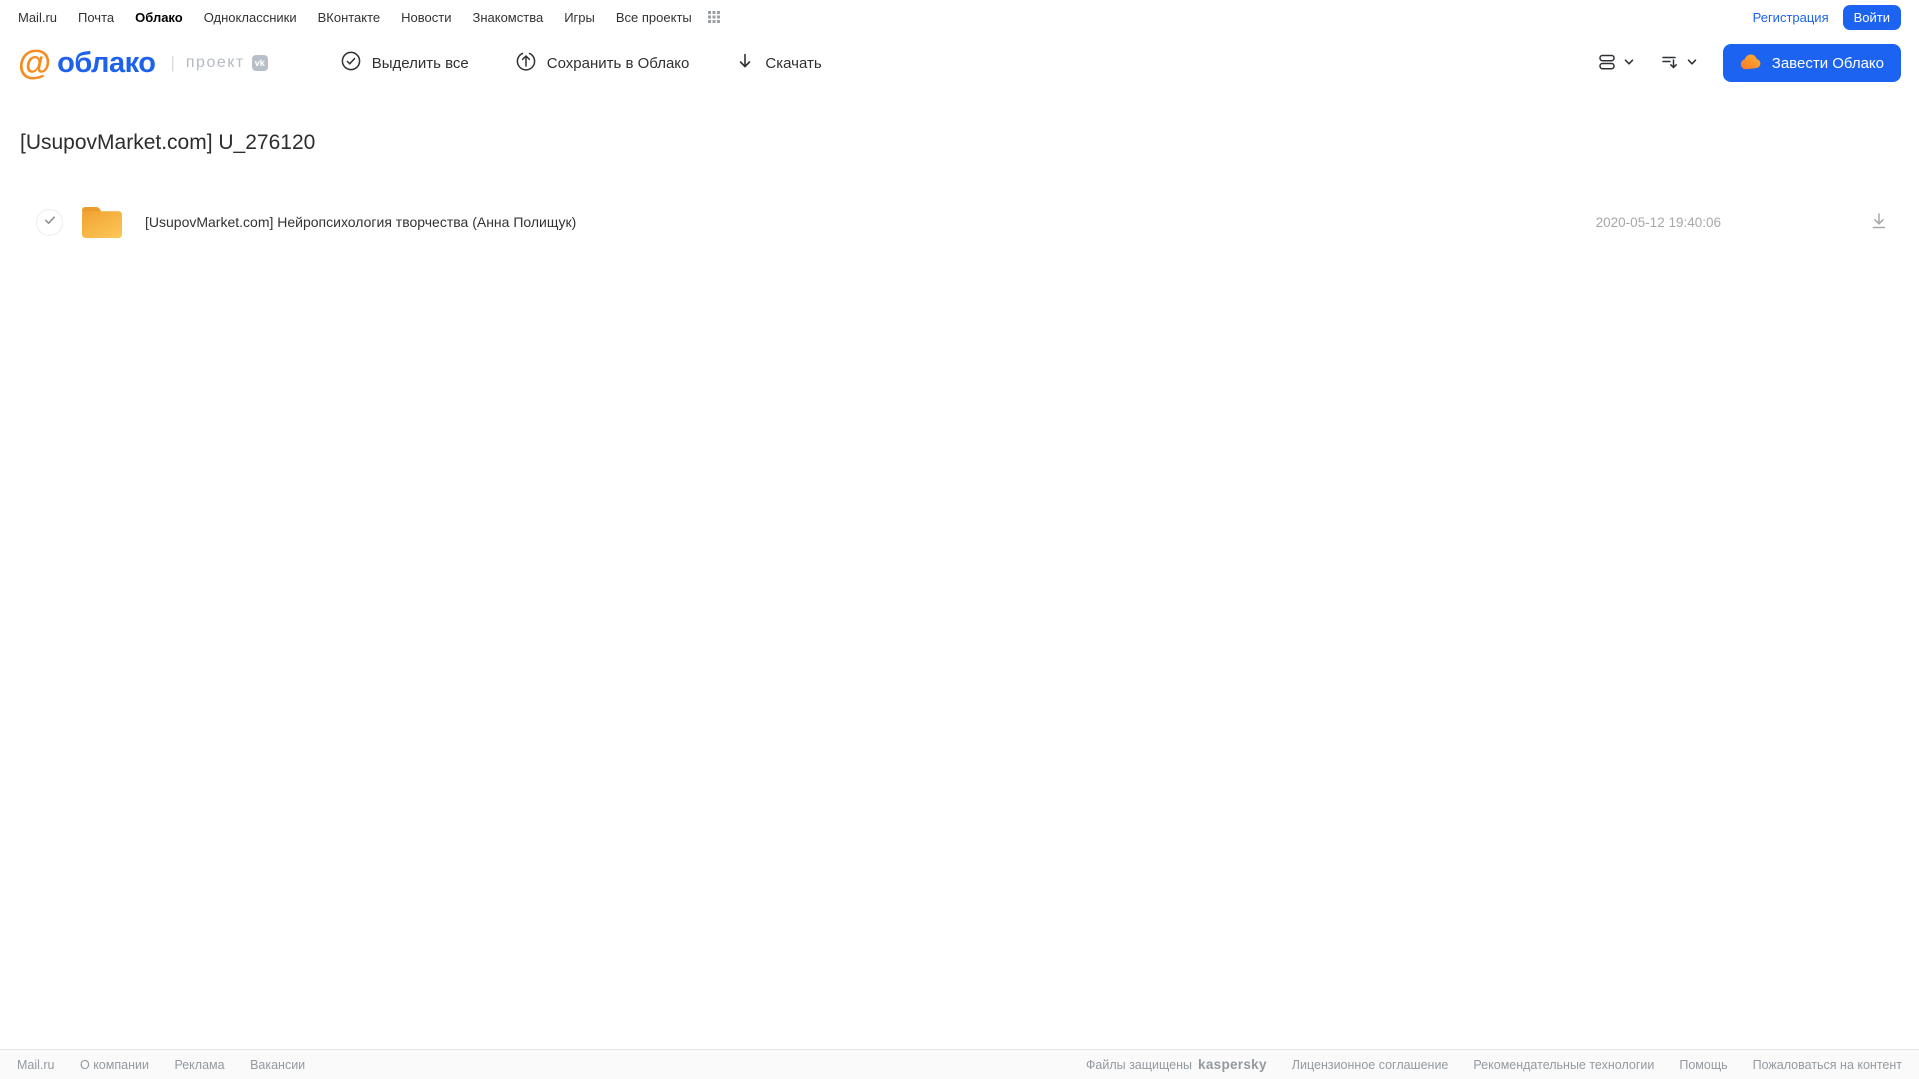 This screenshot has height=1079, width=1919. What do you see at coordinates (159, 17) in the screenshot?
I see `nav-cloud: Облако` at bounding box center [159, 17].